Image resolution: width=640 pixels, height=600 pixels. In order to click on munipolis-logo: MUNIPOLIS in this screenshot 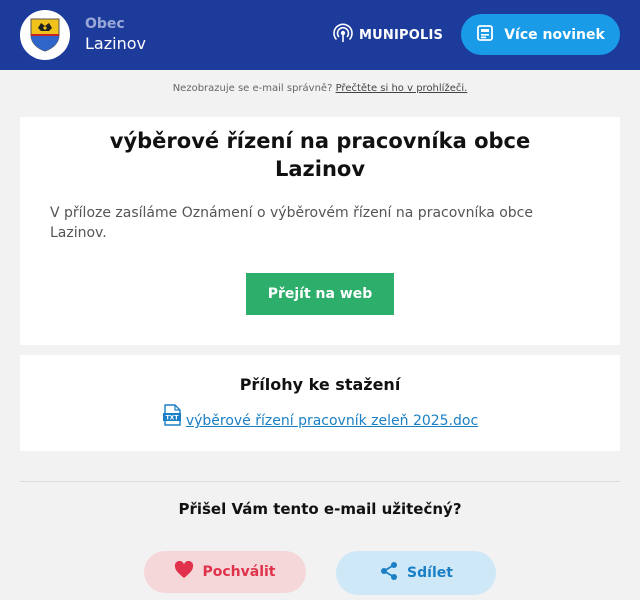, I will do `click(388, 35)`.